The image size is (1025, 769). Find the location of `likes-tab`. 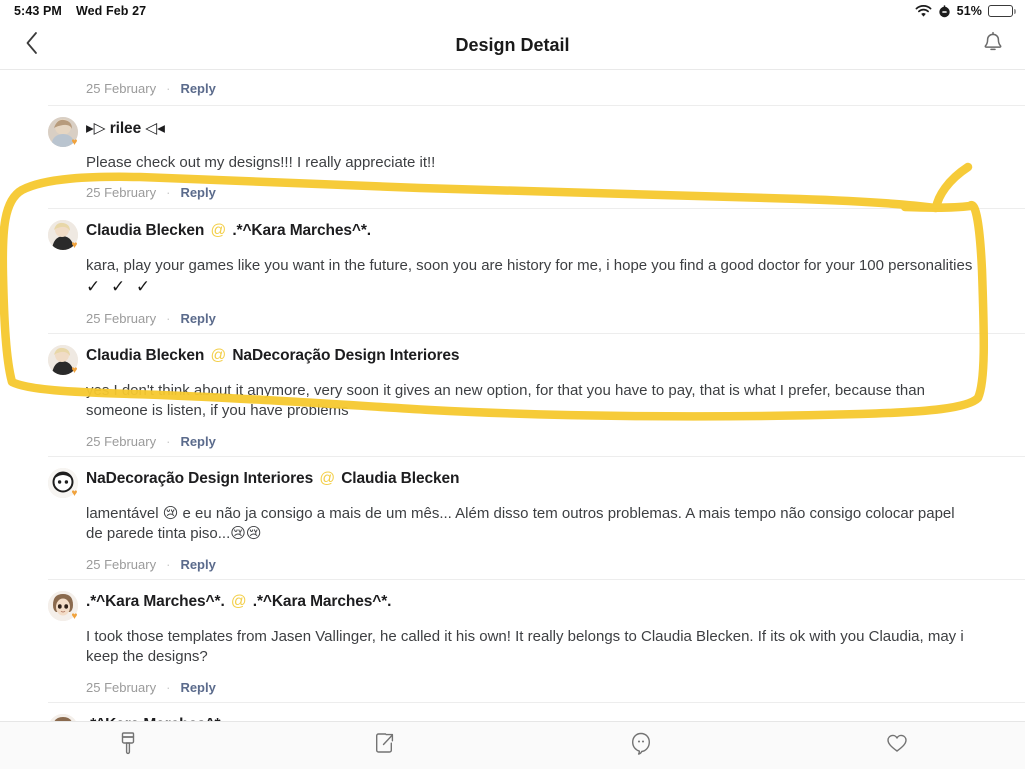

likes-tab is located at coordinates (897, 745).